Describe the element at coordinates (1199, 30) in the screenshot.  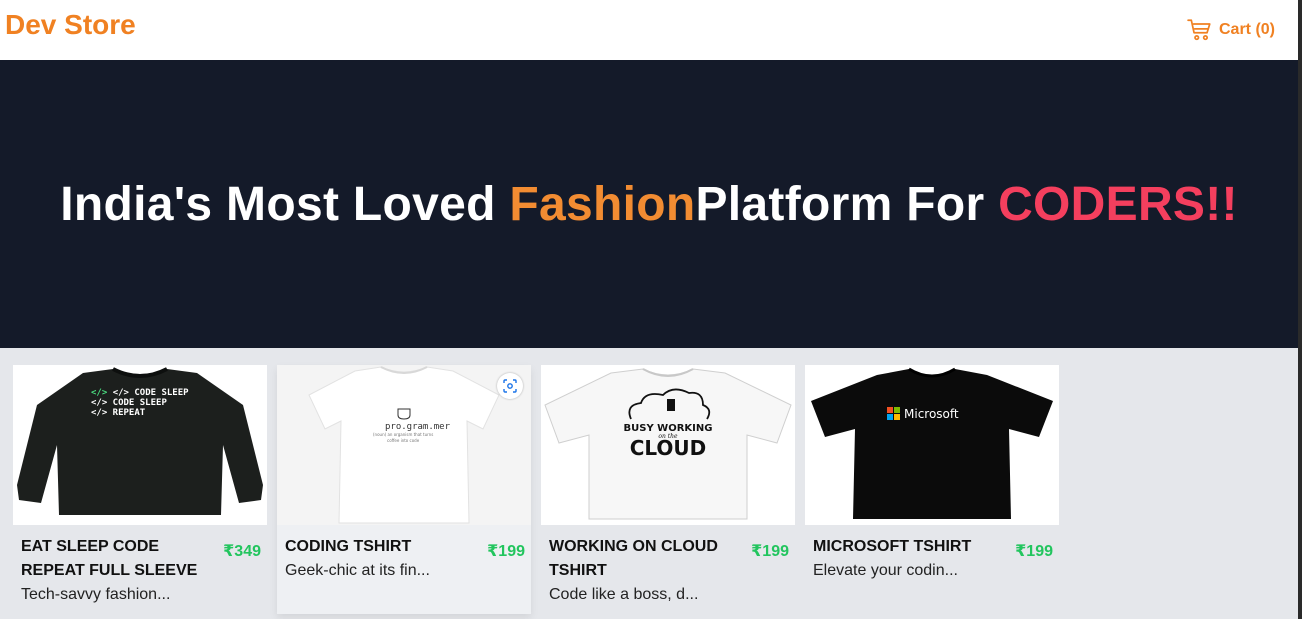
I see `shopping-cart-icon` at that location.